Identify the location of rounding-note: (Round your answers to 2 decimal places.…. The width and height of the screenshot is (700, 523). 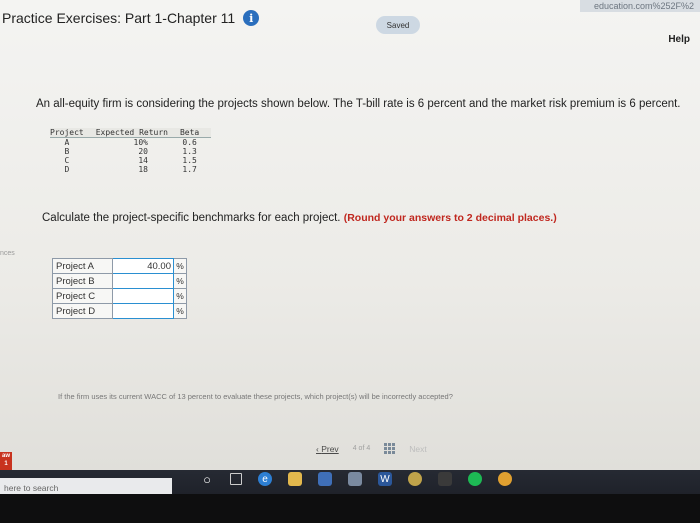
(450, 218).